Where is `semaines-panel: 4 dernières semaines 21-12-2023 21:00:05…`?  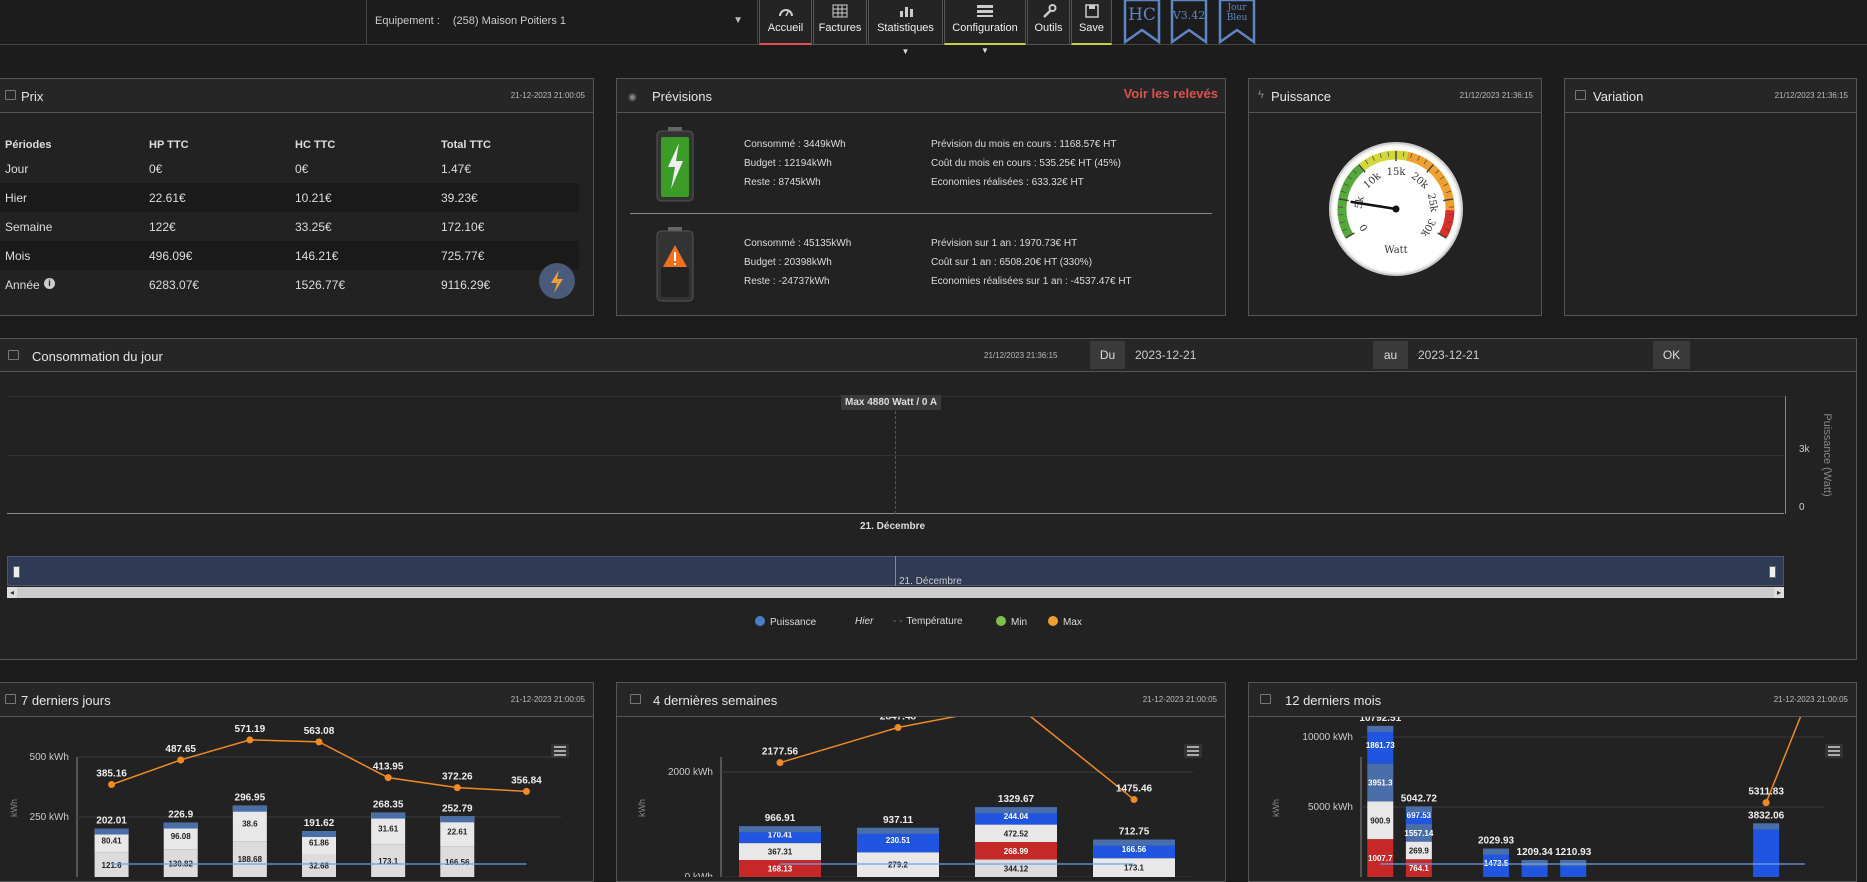 semaines-panel: 4 dernières semaines 21-12-2023 21:00:05… is located at coordinates (921, 782).